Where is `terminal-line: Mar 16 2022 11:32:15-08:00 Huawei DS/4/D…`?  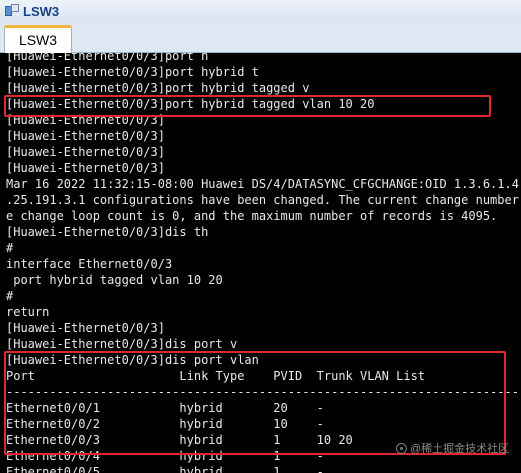
terminal-line: Mar 16 2022 11:32:15-08:00 Huawei DS/4/D… is located at coordinates (263, 184).